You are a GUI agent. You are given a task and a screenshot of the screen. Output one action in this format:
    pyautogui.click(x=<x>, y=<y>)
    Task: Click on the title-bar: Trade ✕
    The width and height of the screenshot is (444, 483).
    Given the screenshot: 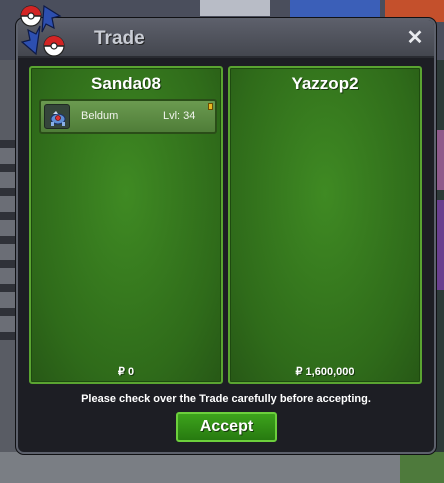 What is the action you would take?
    pyautogui.click(x=226, y=39)
    